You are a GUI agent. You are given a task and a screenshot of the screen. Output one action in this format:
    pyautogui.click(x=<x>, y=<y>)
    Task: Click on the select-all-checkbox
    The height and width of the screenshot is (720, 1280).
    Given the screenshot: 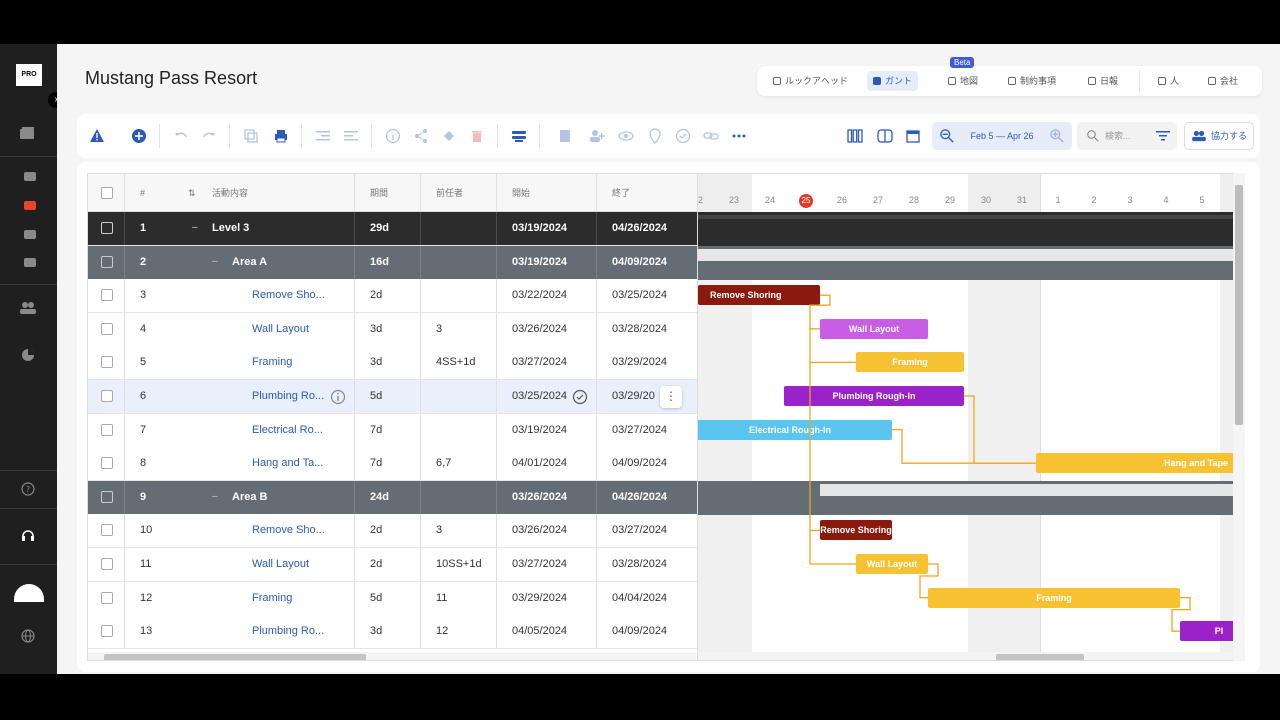 What is the action you would take?
    pyautogui.click(x=107, y=193)
    